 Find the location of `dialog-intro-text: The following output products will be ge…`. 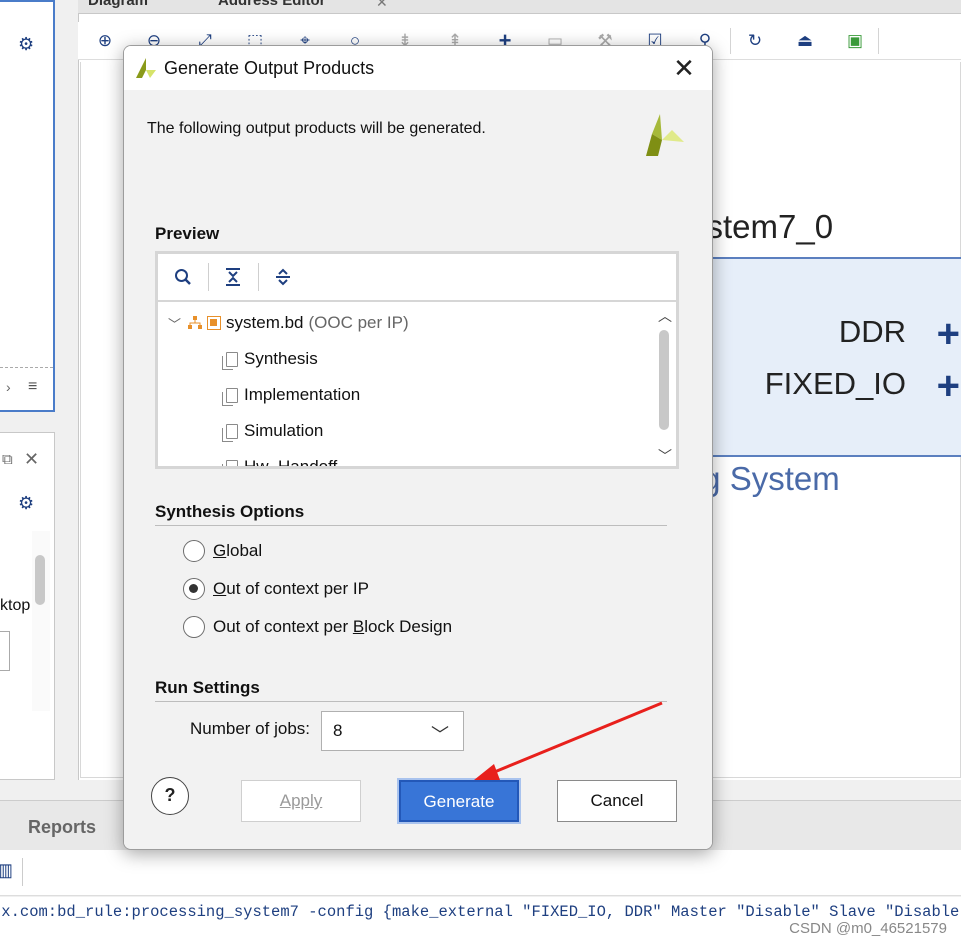

dialog-intro-text: The following output products will be ge… is located at coordinates (316, 128).